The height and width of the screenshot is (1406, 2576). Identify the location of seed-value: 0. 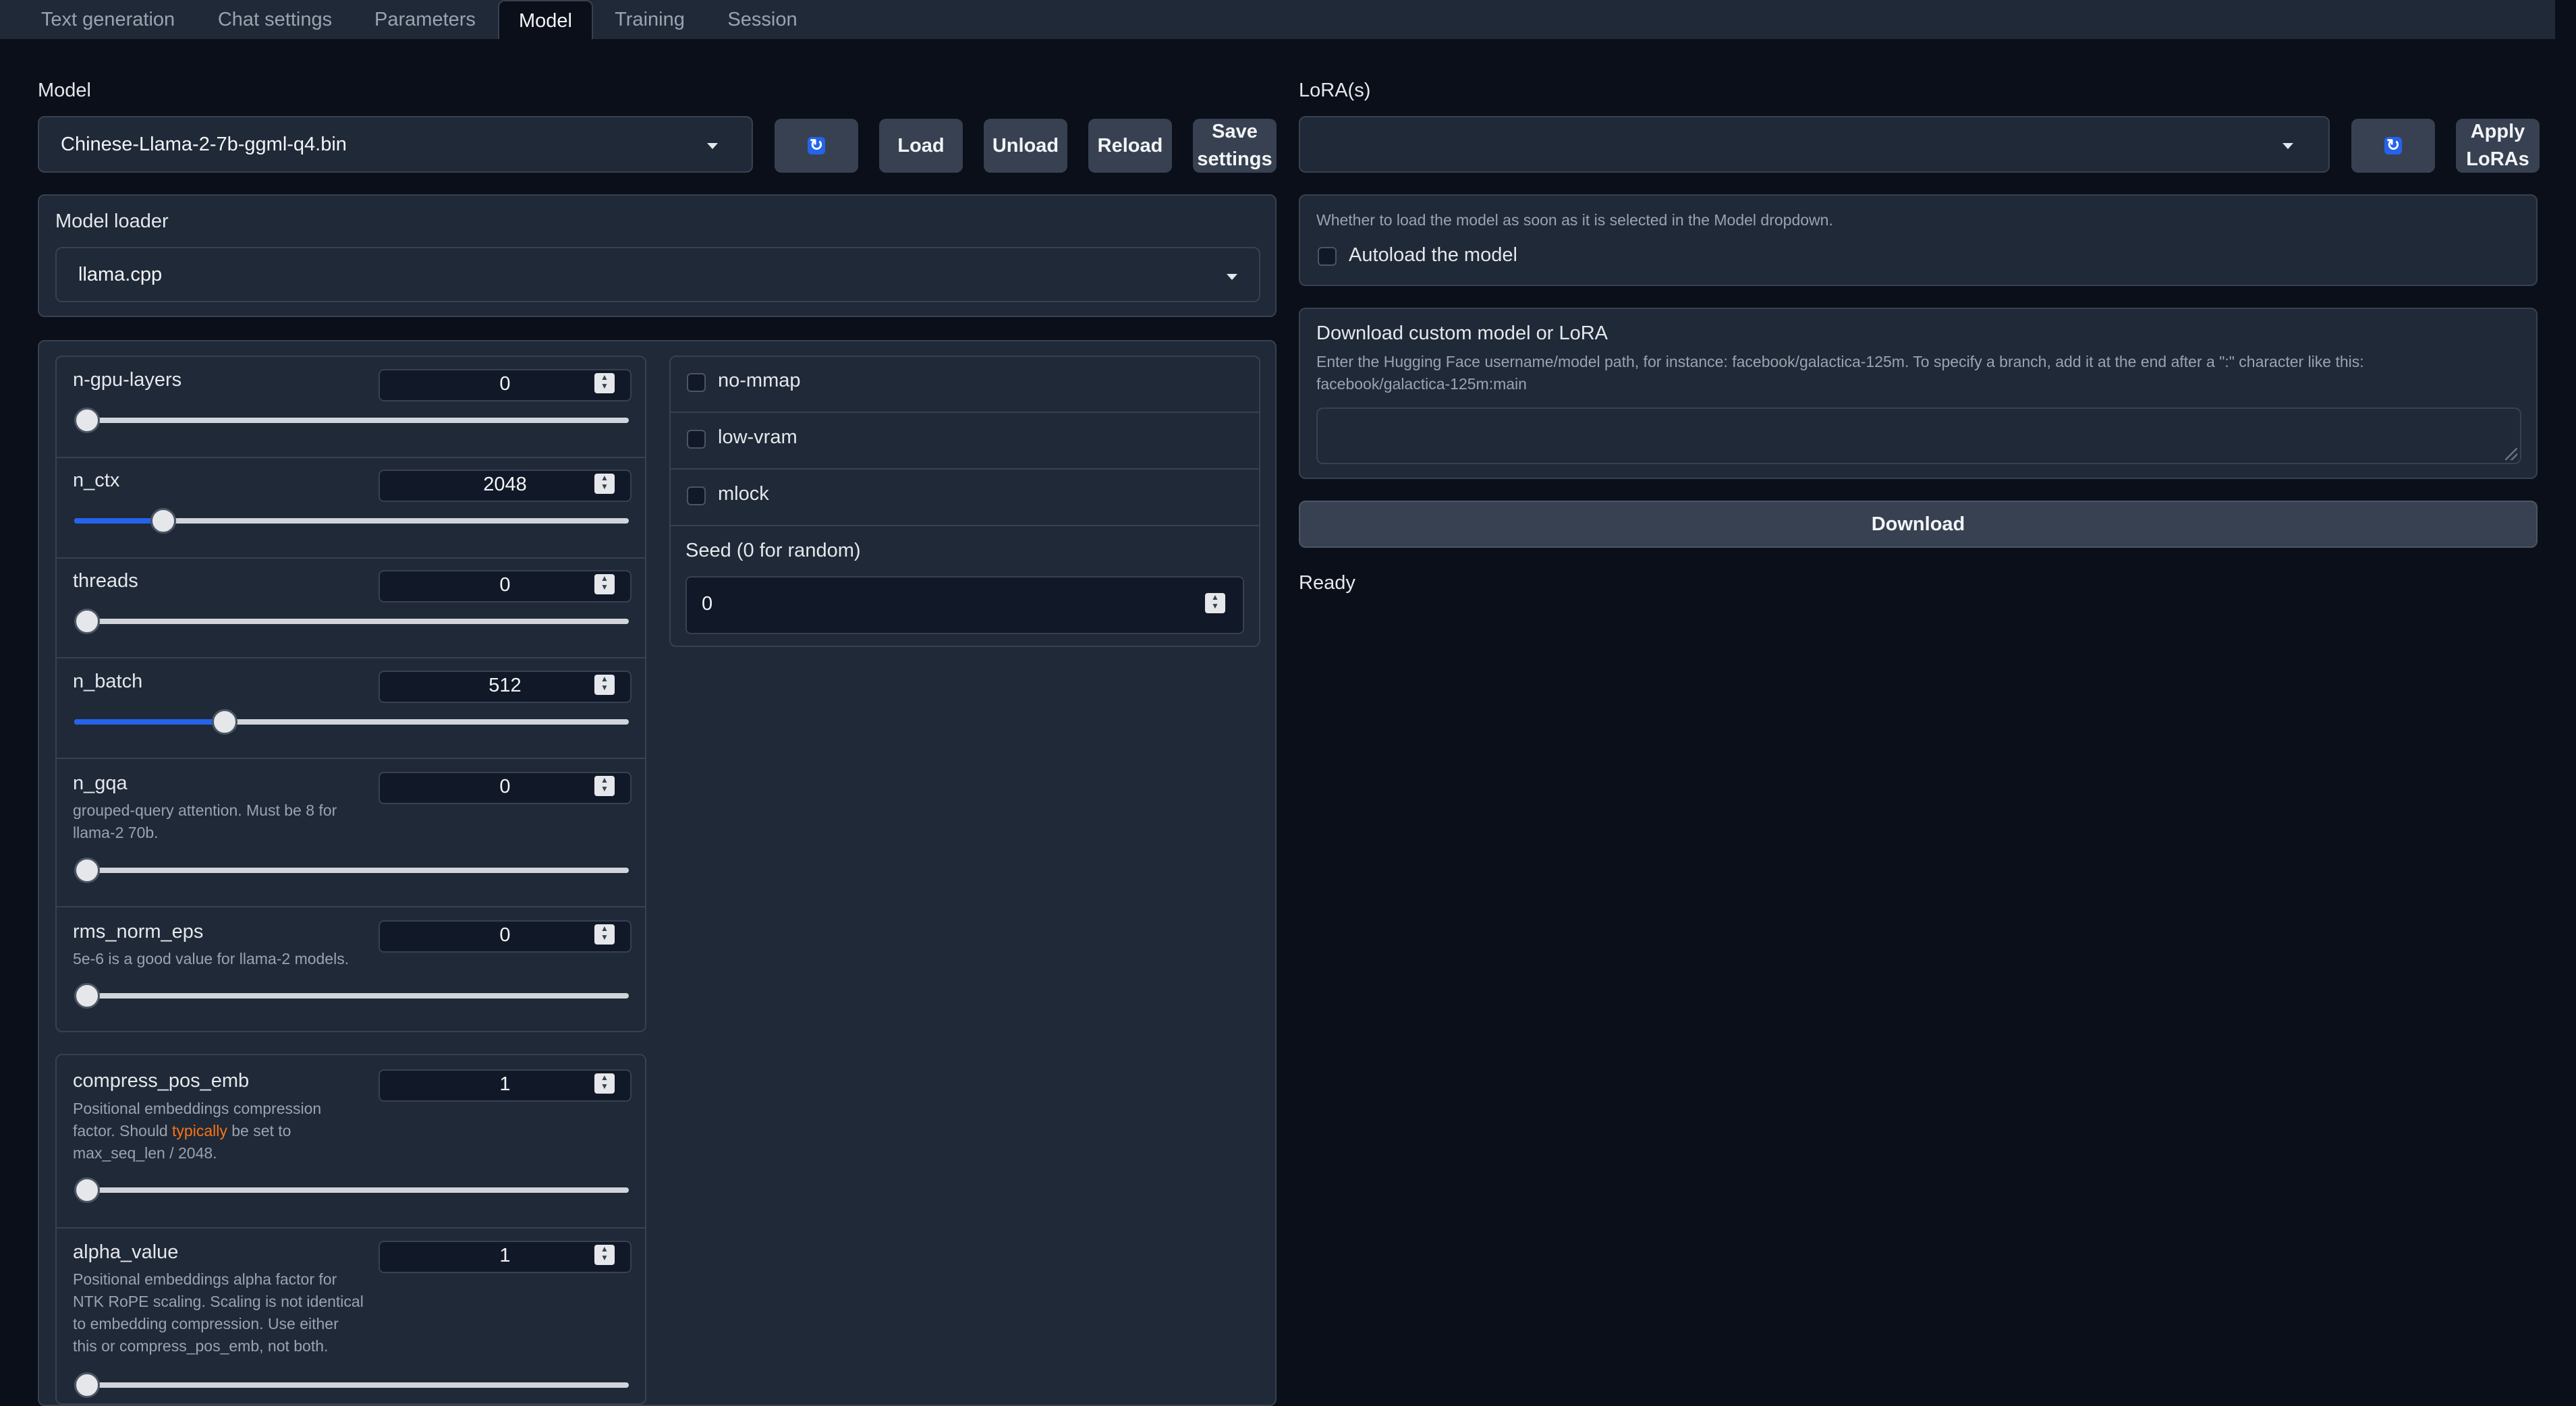
(707, 604).